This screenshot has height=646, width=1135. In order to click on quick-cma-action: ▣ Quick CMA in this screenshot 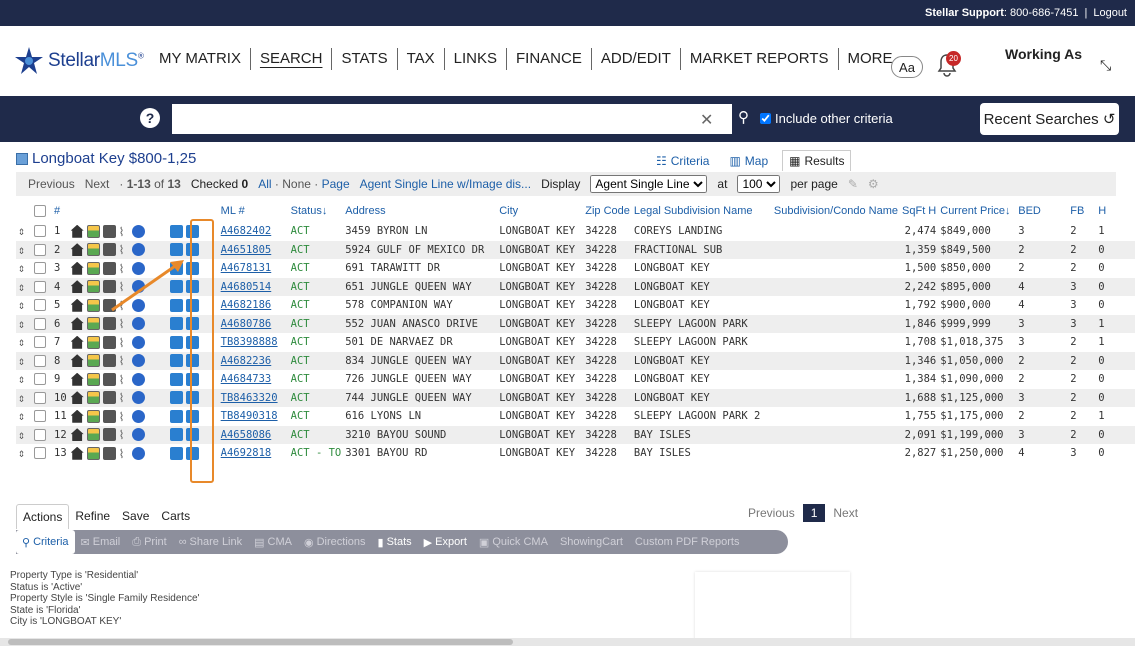, I will do `click(513, 542)`.